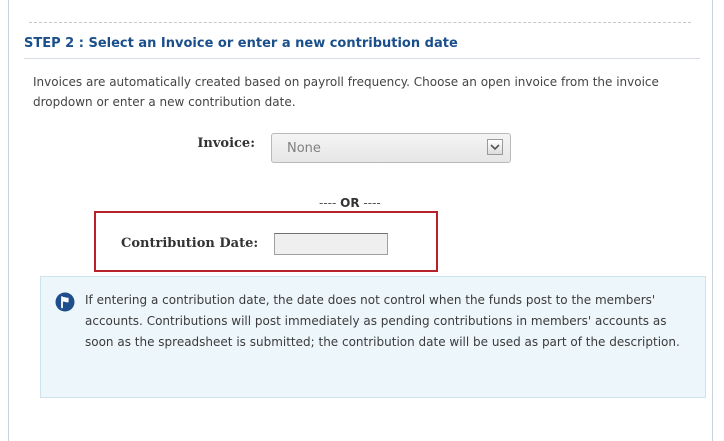 The image size is (724, 441). Describe the element at coordinates (495, 147) in the screenshot. I see `chevron-down-icon` at that location.